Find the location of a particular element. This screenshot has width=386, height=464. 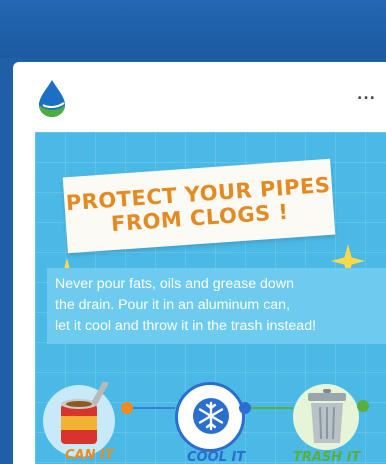

can-it-label: CAN IT is located at coordinates (89, 455).